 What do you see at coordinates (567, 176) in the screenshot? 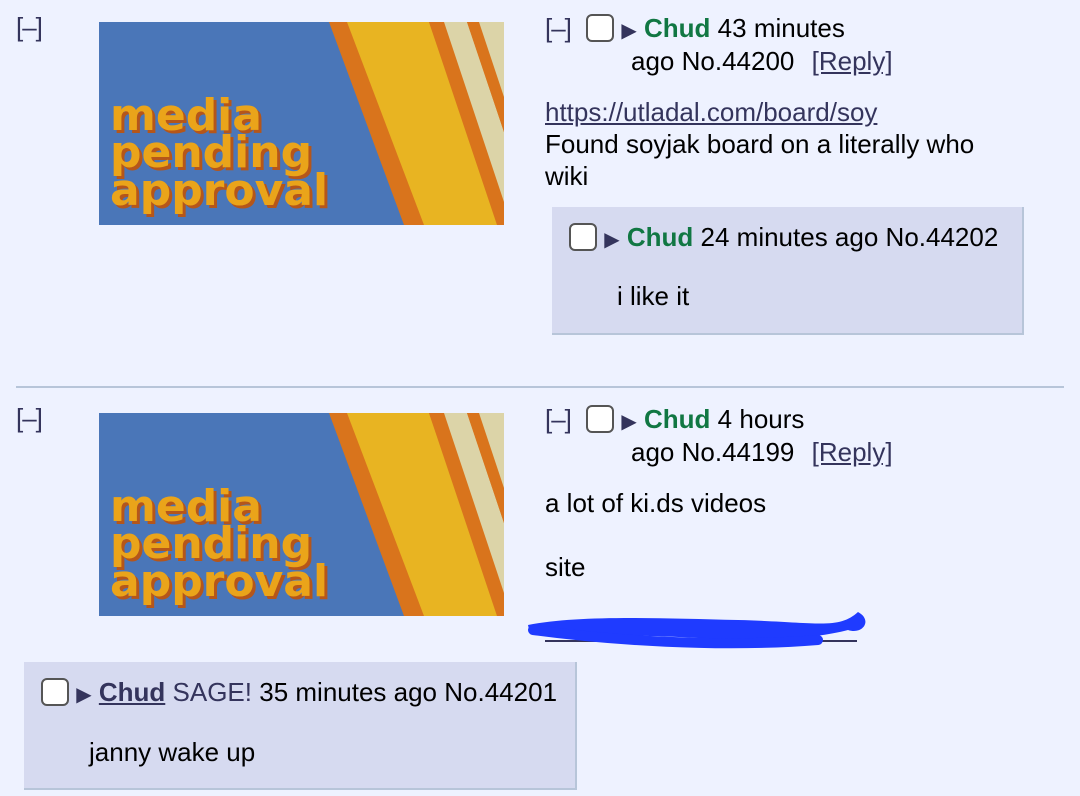
I see `post-text-line2: wiki` at bounding box center [567, 176].